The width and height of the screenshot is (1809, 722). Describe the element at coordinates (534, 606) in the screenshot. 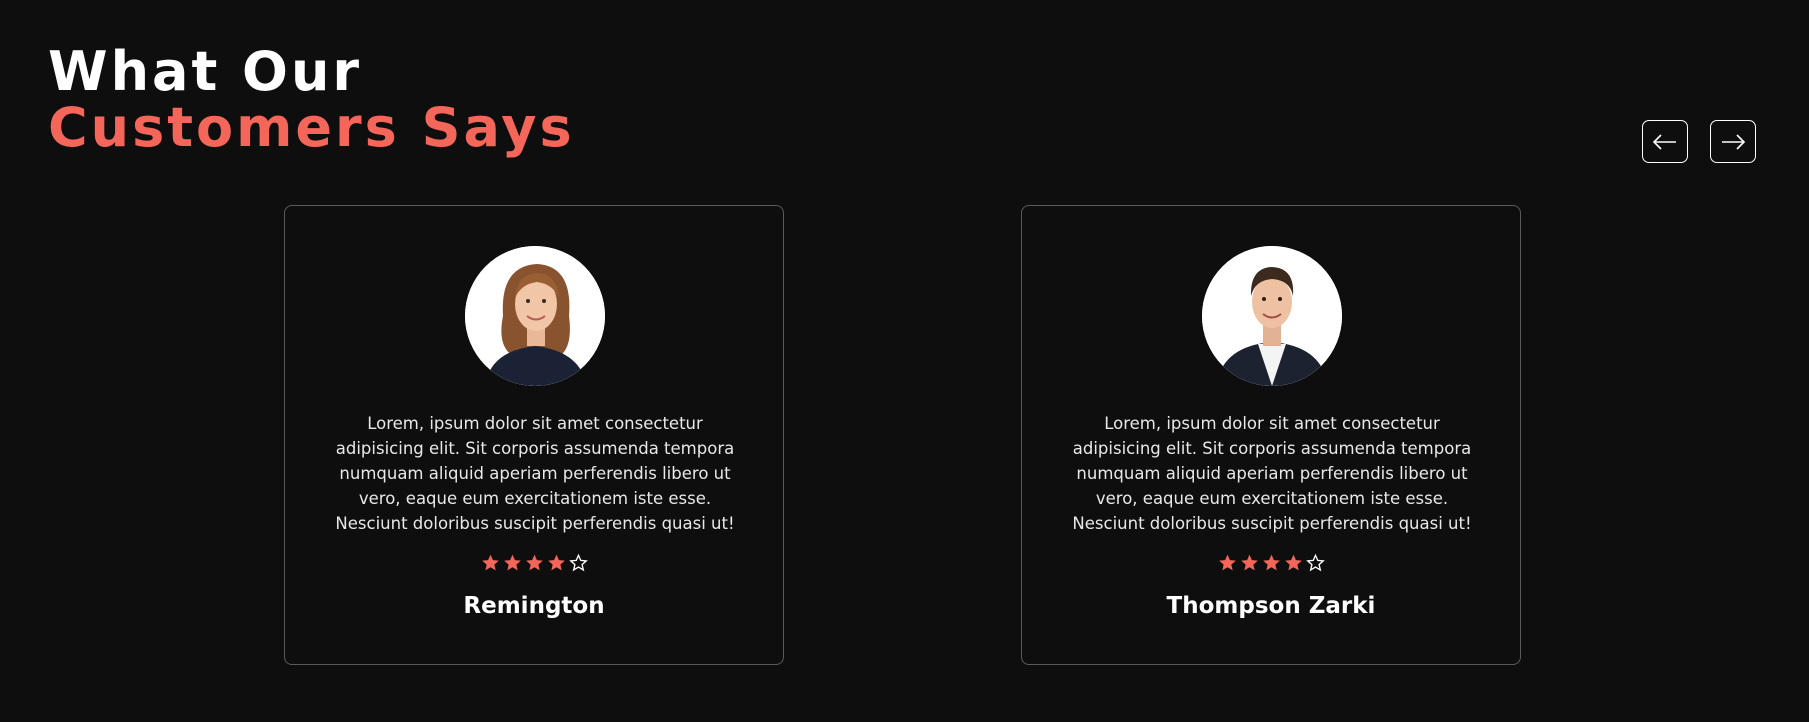

I see `customer-name: Remington` at that location.